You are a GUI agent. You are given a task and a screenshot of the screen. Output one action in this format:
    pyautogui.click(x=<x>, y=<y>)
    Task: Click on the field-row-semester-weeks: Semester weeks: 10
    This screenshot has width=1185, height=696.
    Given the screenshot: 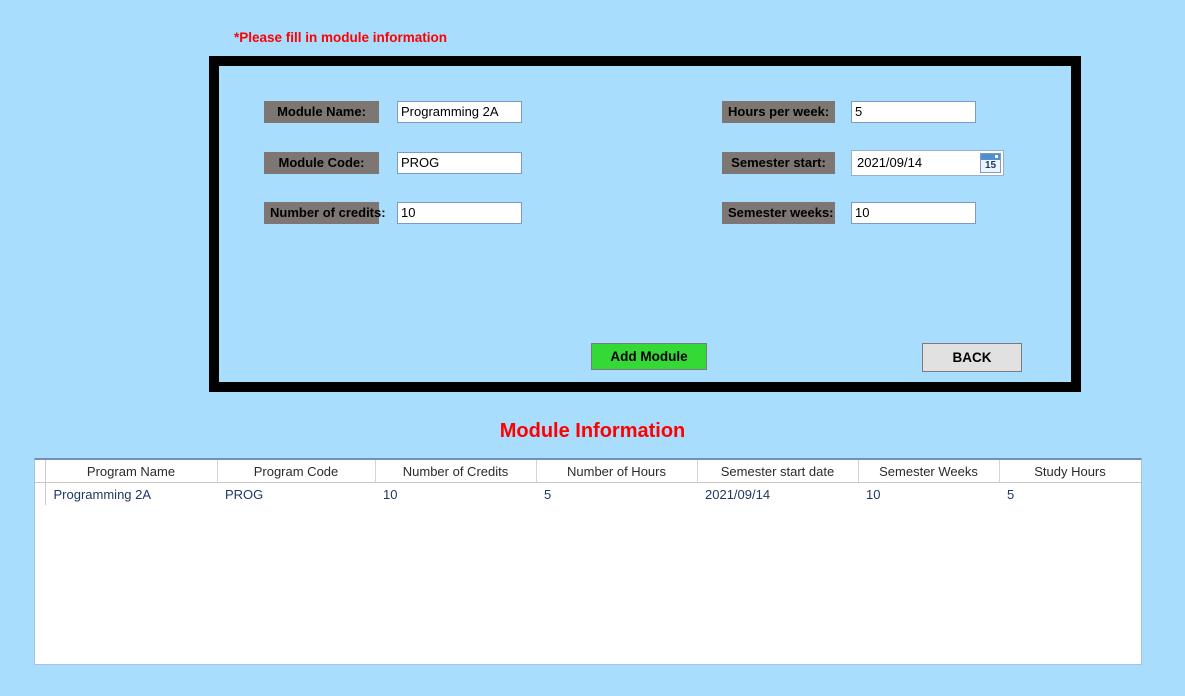 What is the action you would take?
    pyautogui.click(x=849, y=213)
    